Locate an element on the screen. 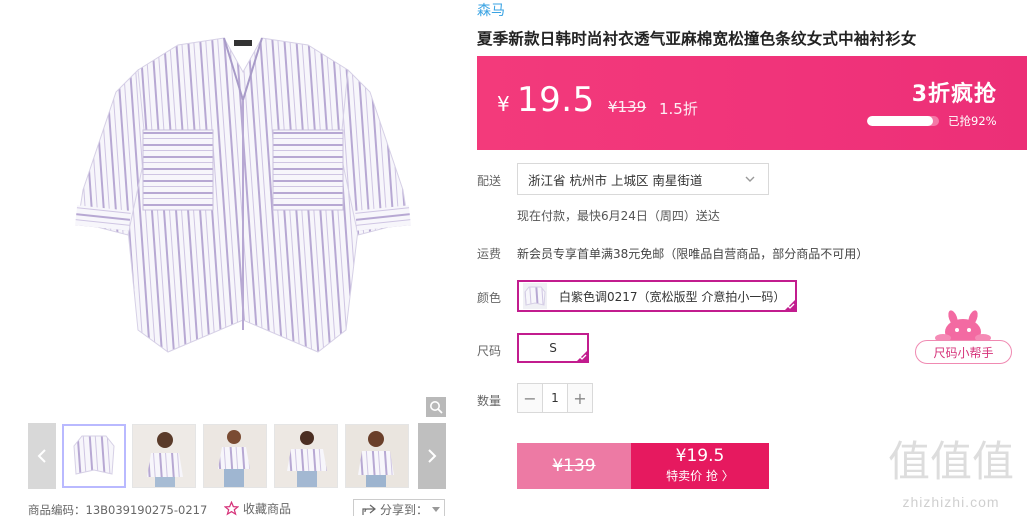 The height and width of the screenshot is (516, 1027). chevron-left-icon is located at coordinates (41, 456).